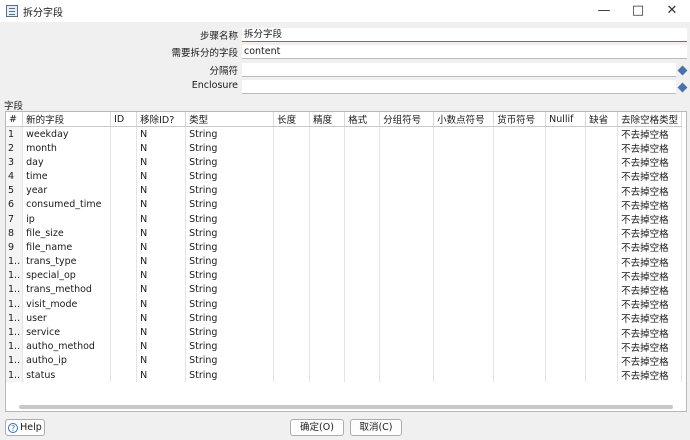 Image resolution: width=690 pixels, height=440 pixels. What do you see at coordinates (67, 304) in the screenshot?
I see `table-cell: visit_mode` at bounding box center [67, 304].